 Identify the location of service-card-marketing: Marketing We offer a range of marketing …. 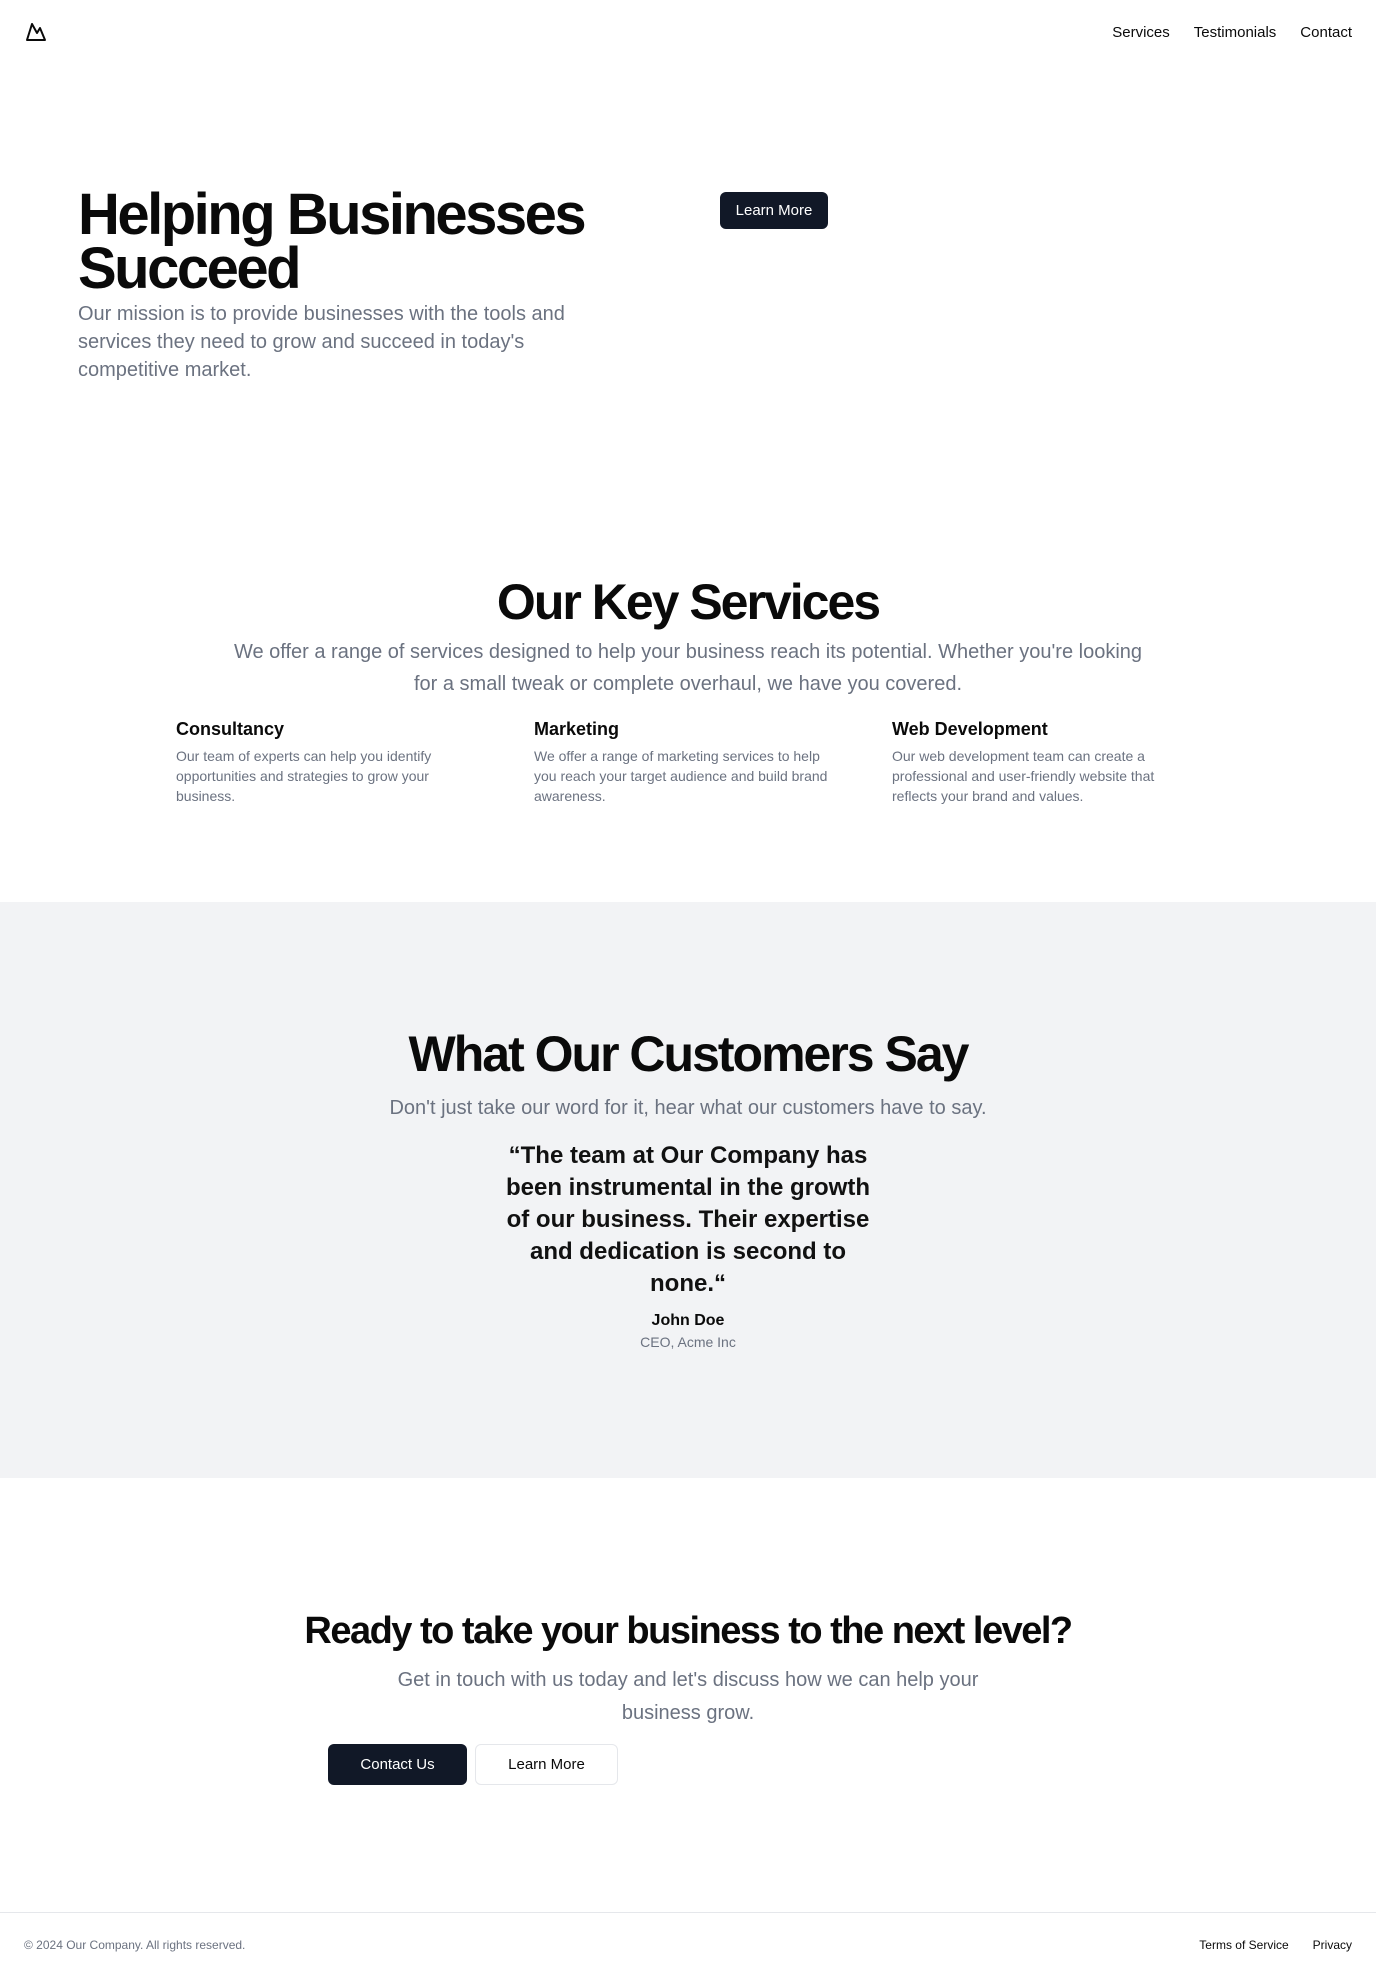
(684, 761).